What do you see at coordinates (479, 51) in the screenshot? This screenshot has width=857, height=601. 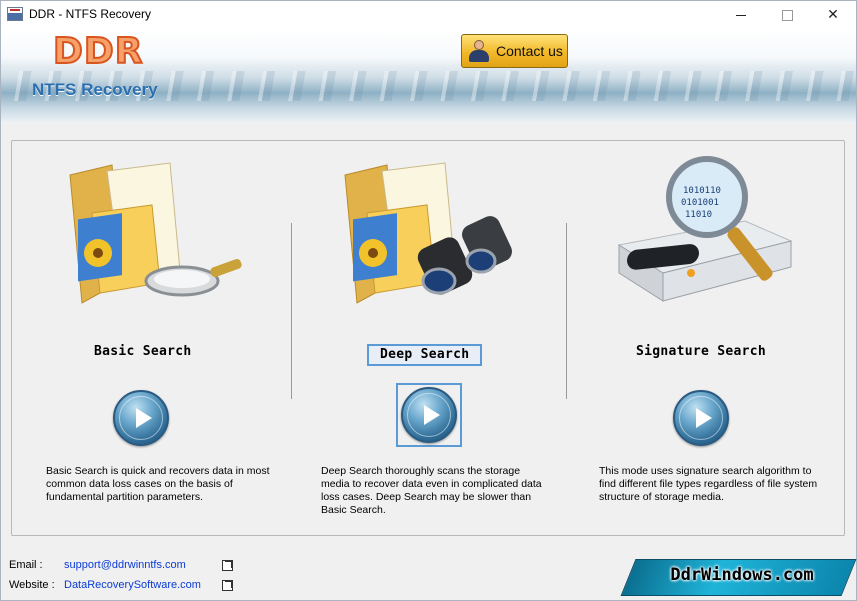 I see `person-icon` at bounding box center [479, 51].